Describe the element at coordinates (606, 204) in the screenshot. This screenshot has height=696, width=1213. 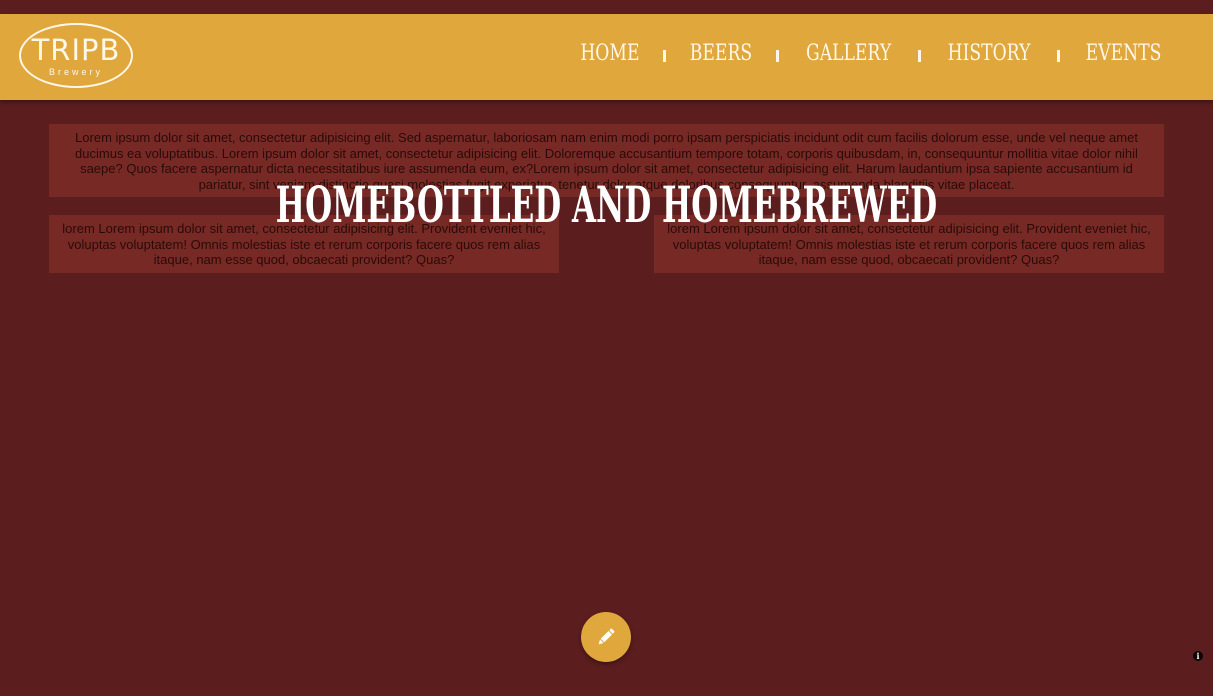
I see `hero-title: HOMEBOTTLED AND HOMEBREWED` at that location.